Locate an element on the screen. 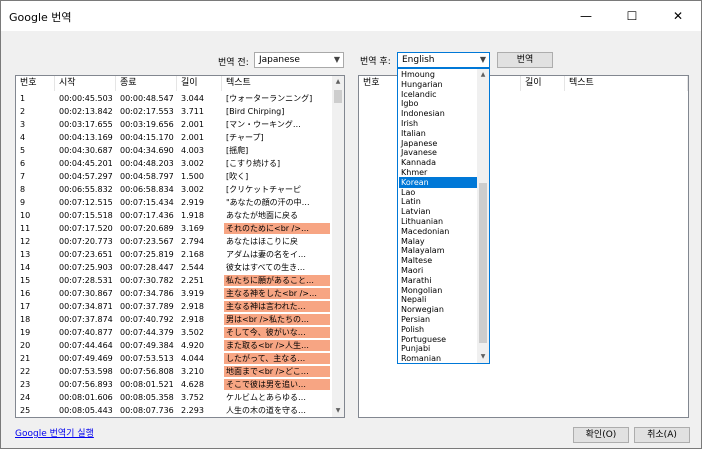 The image size is (702, 449). translate-button: 번역 is located at coordinates (525, 60).